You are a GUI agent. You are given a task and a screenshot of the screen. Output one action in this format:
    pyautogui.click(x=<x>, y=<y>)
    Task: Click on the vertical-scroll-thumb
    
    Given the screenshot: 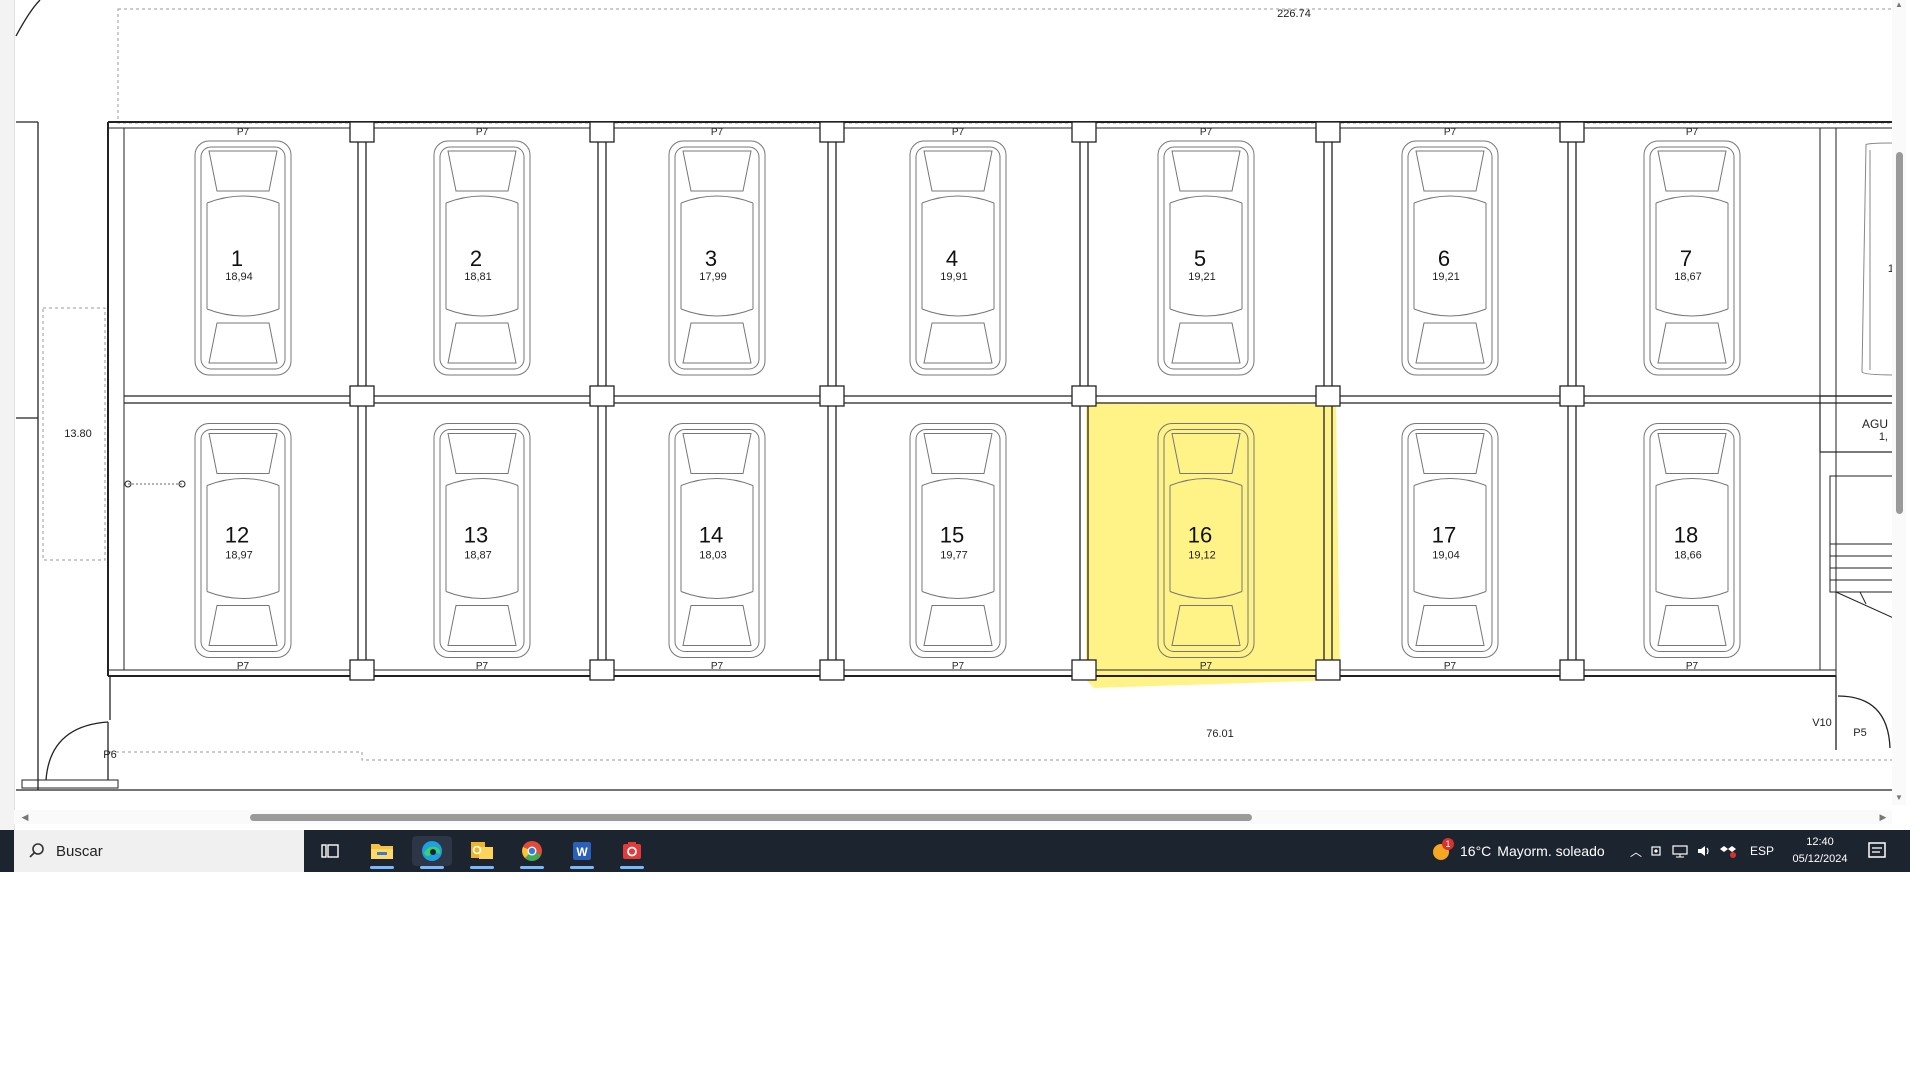 What is the action you would take?
    pyautogui.click(x=1899, y=333)
    